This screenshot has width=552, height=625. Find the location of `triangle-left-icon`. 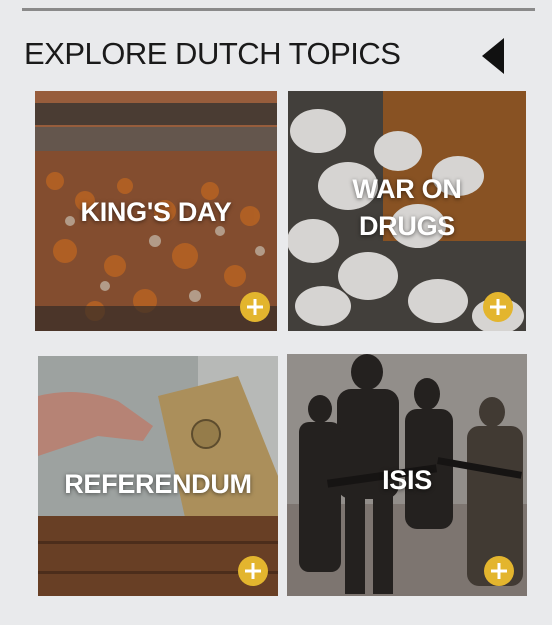

triangle-left-icon is located at coordinates (493, 56).